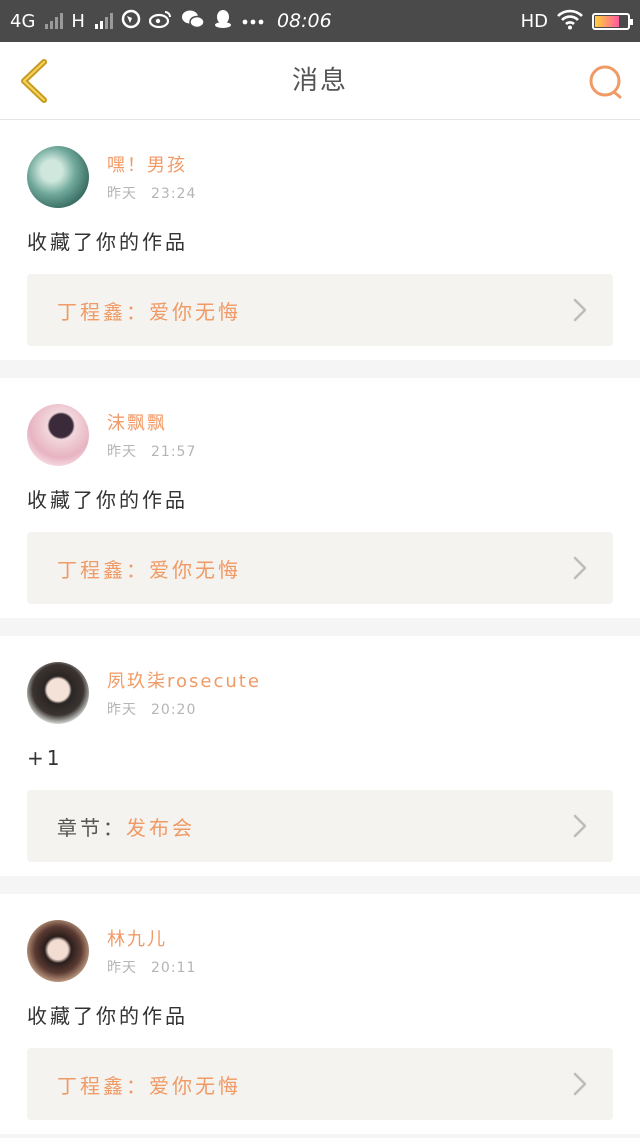  I want to click on search-button, so click(606, 82).